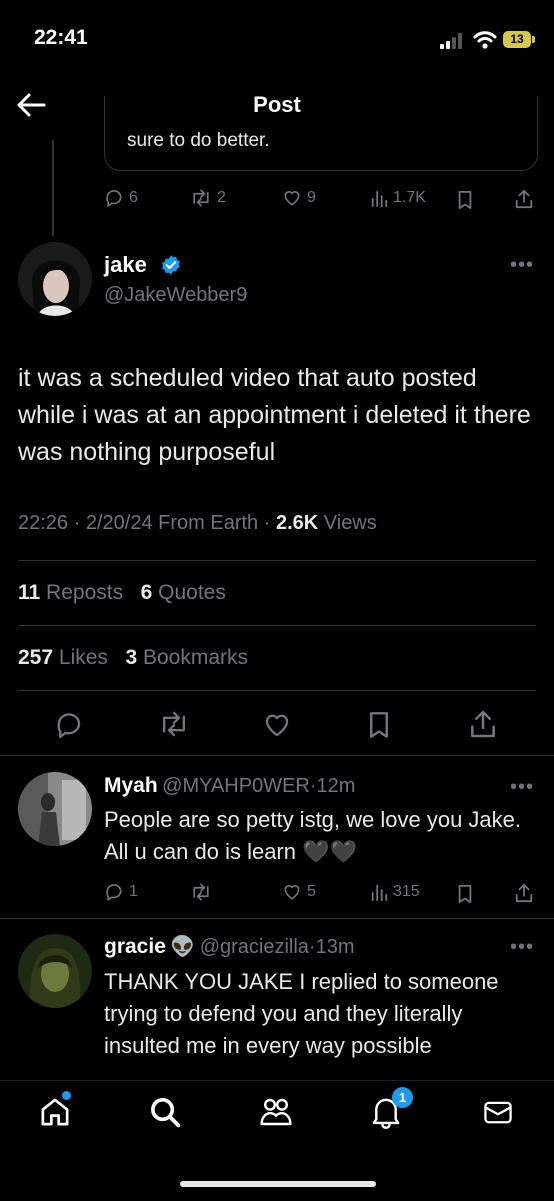  Describe the element at coordinates (221, 197) in the screenshot. I see `parent-repost-count: 2` at that location.